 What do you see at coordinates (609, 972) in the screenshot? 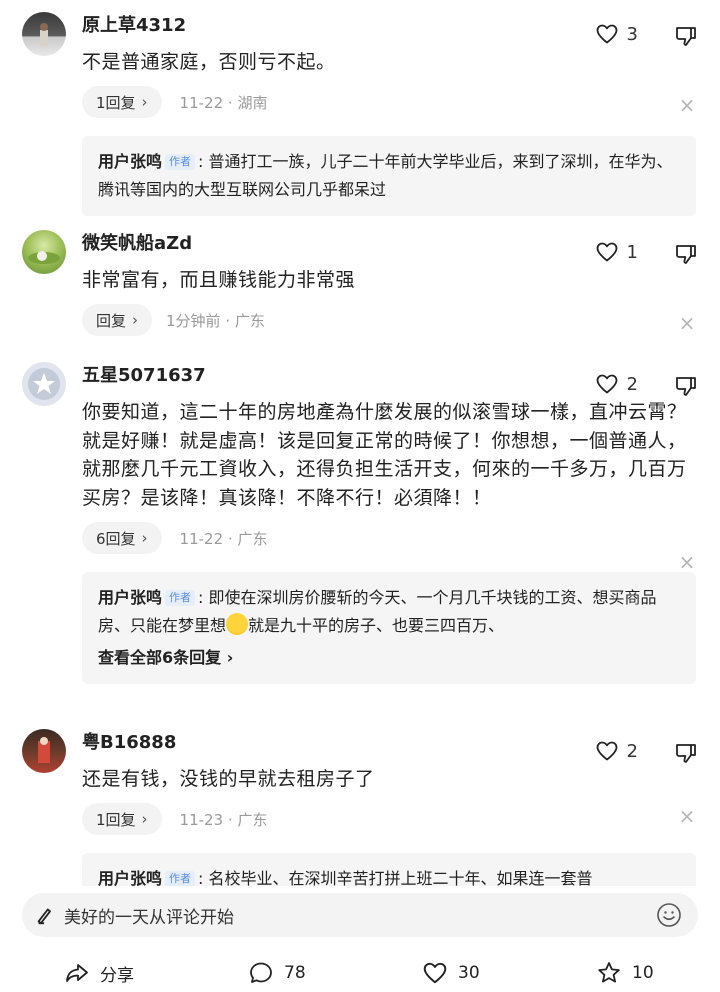
I see `star-icon` at bounding box center [609, 972].